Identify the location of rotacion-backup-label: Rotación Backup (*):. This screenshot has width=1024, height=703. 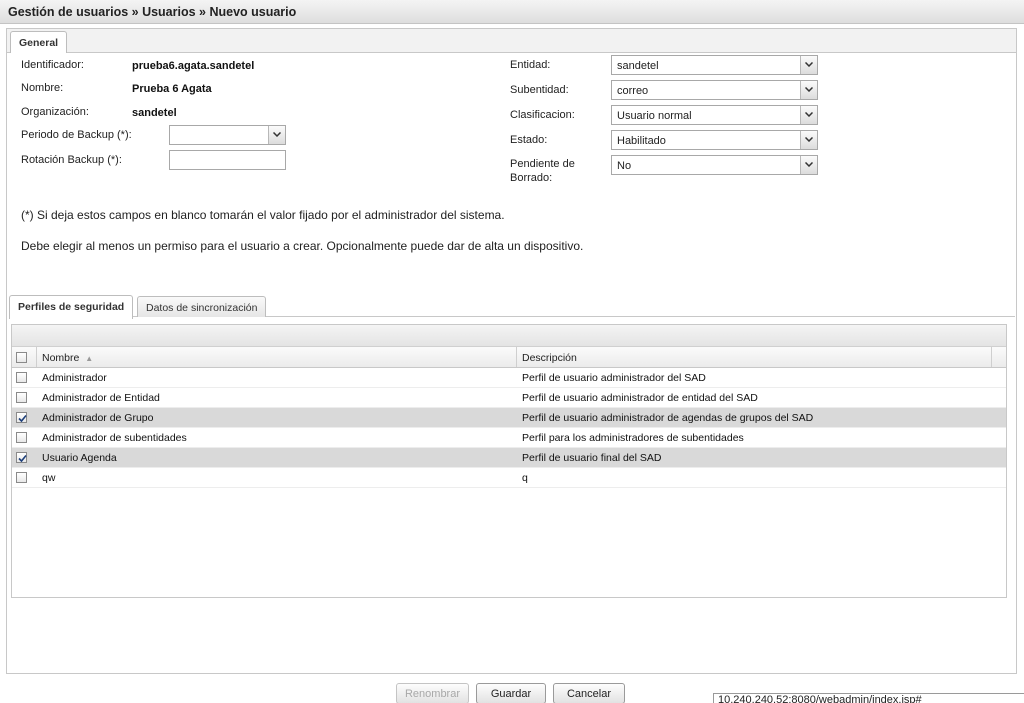
(71, 160).